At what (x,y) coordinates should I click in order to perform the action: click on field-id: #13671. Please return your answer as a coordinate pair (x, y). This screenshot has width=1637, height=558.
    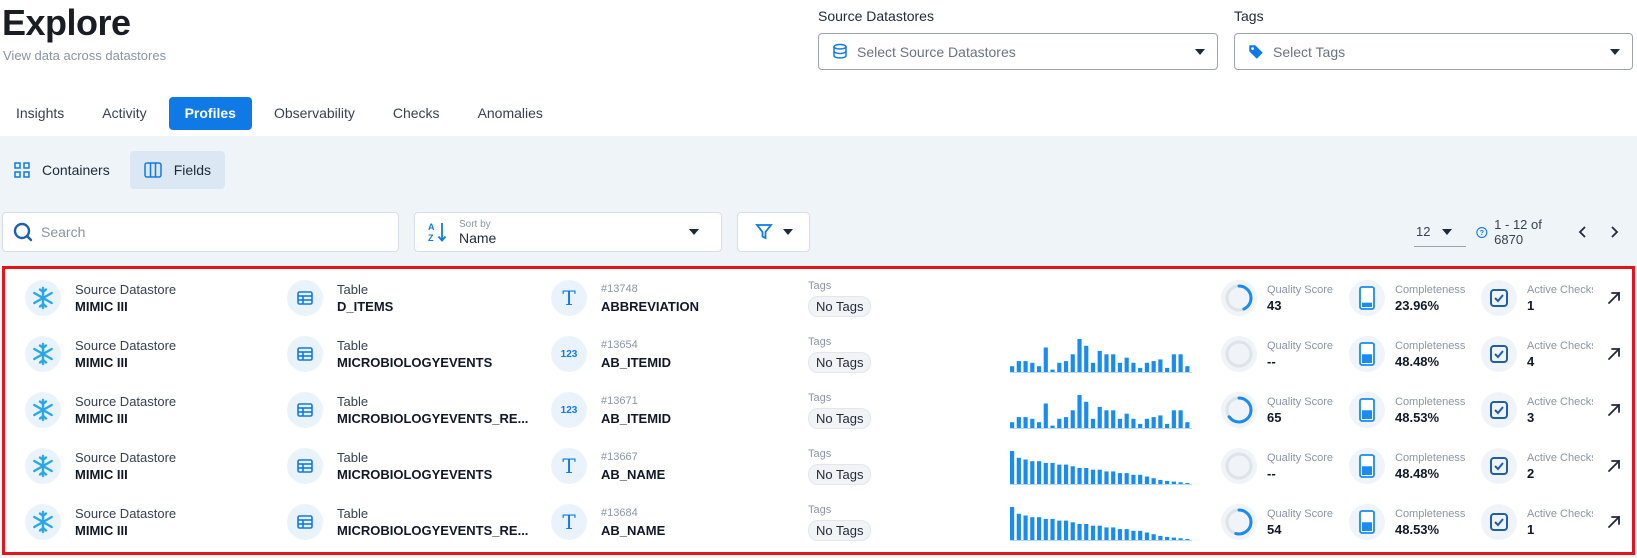
    Looking at the image, I should click on (619, 401).